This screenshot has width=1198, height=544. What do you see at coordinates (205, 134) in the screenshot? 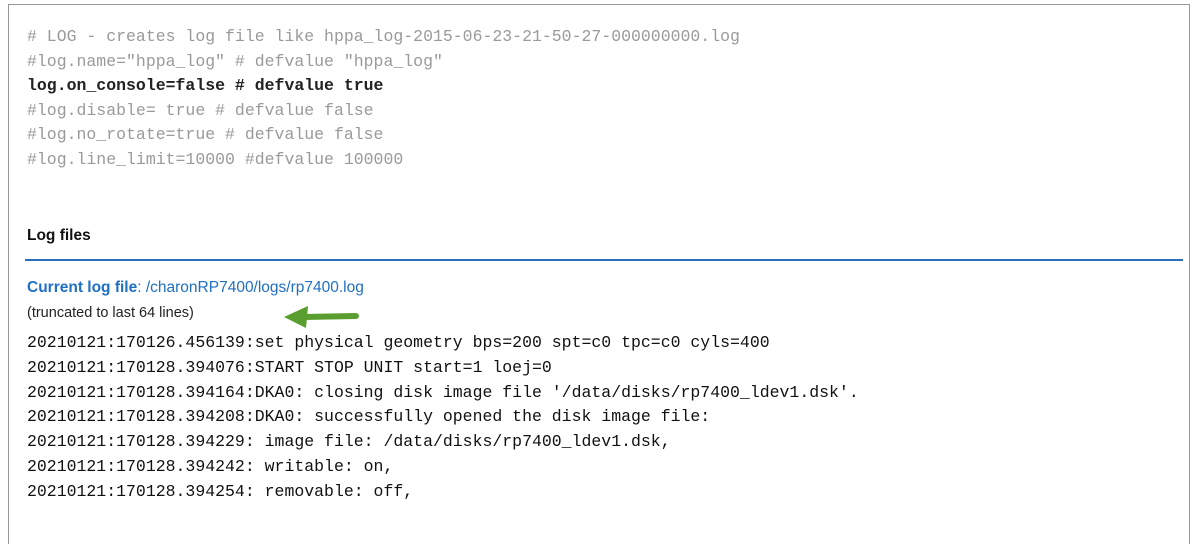
I see `config-comment-line: #log.no_rotate=true # defvalue false` at bounding box center [205, 134].